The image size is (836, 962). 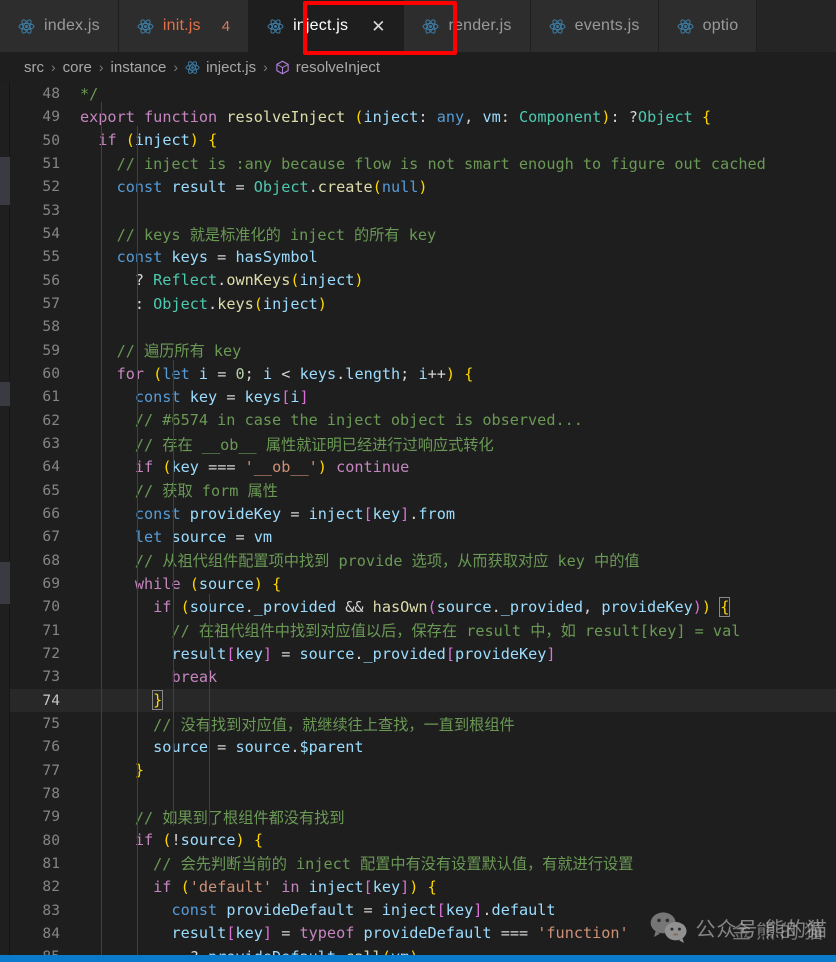 What do you see at coordinates (423, 536) in the screenshot?
I see `code-line-67: 67 let source = vm` at bounding box center [423, 536].